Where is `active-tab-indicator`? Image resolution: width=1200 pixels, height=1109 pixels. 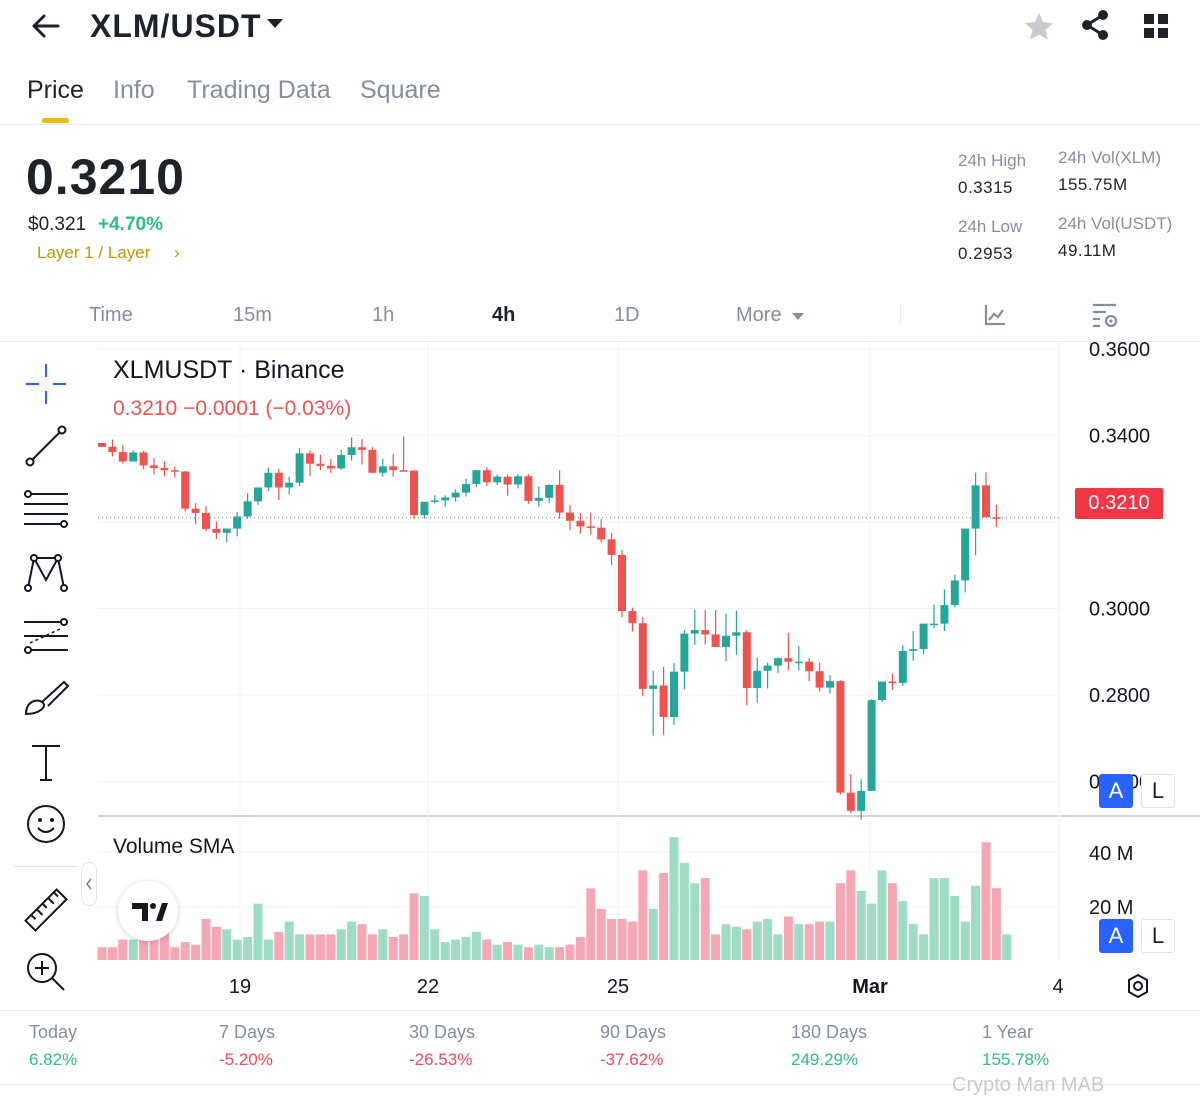
active-tab-indicator is located at coordinates (55, 120).